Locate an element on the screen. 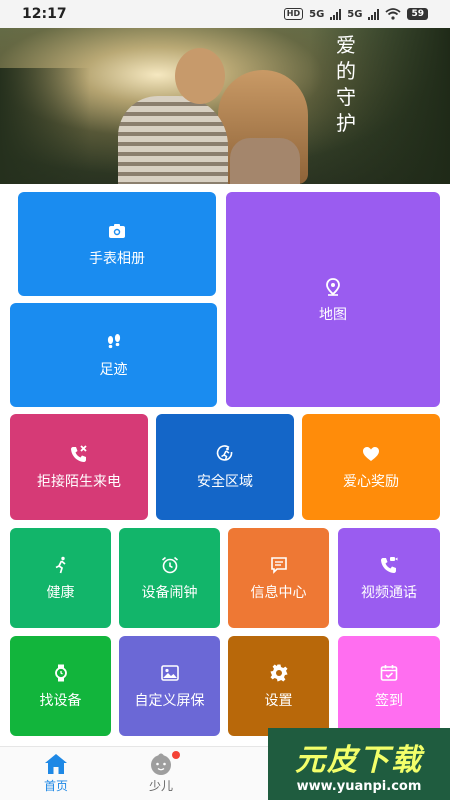  find-device-tile: 找设备 is located at coordinates (60, 686).